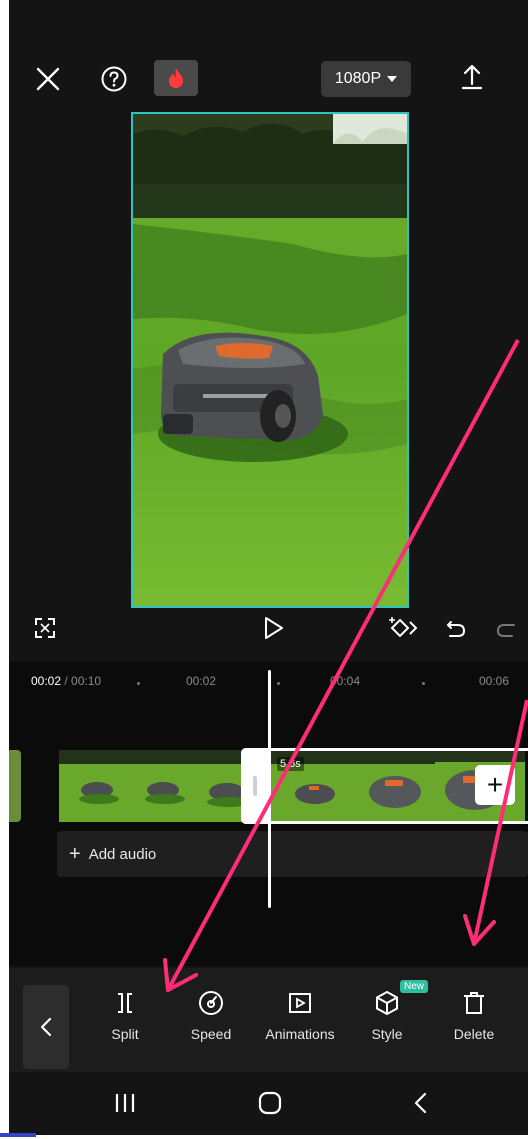 The width and height of the screenshot is (528, 1139). Describe the element at coordinates (494, 681) in the screenshot. I see `ruler-tick: 00:06` at that location.